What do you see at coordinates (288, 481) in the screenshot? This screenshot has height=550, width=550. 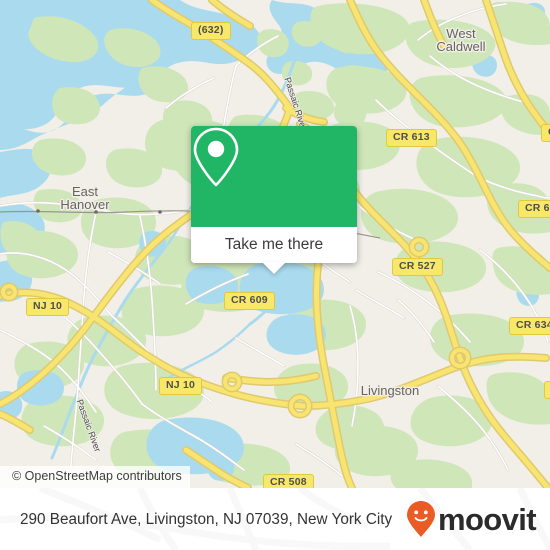 I see `road-shield-cr508: CR 508` at bounding box center [288, 481].